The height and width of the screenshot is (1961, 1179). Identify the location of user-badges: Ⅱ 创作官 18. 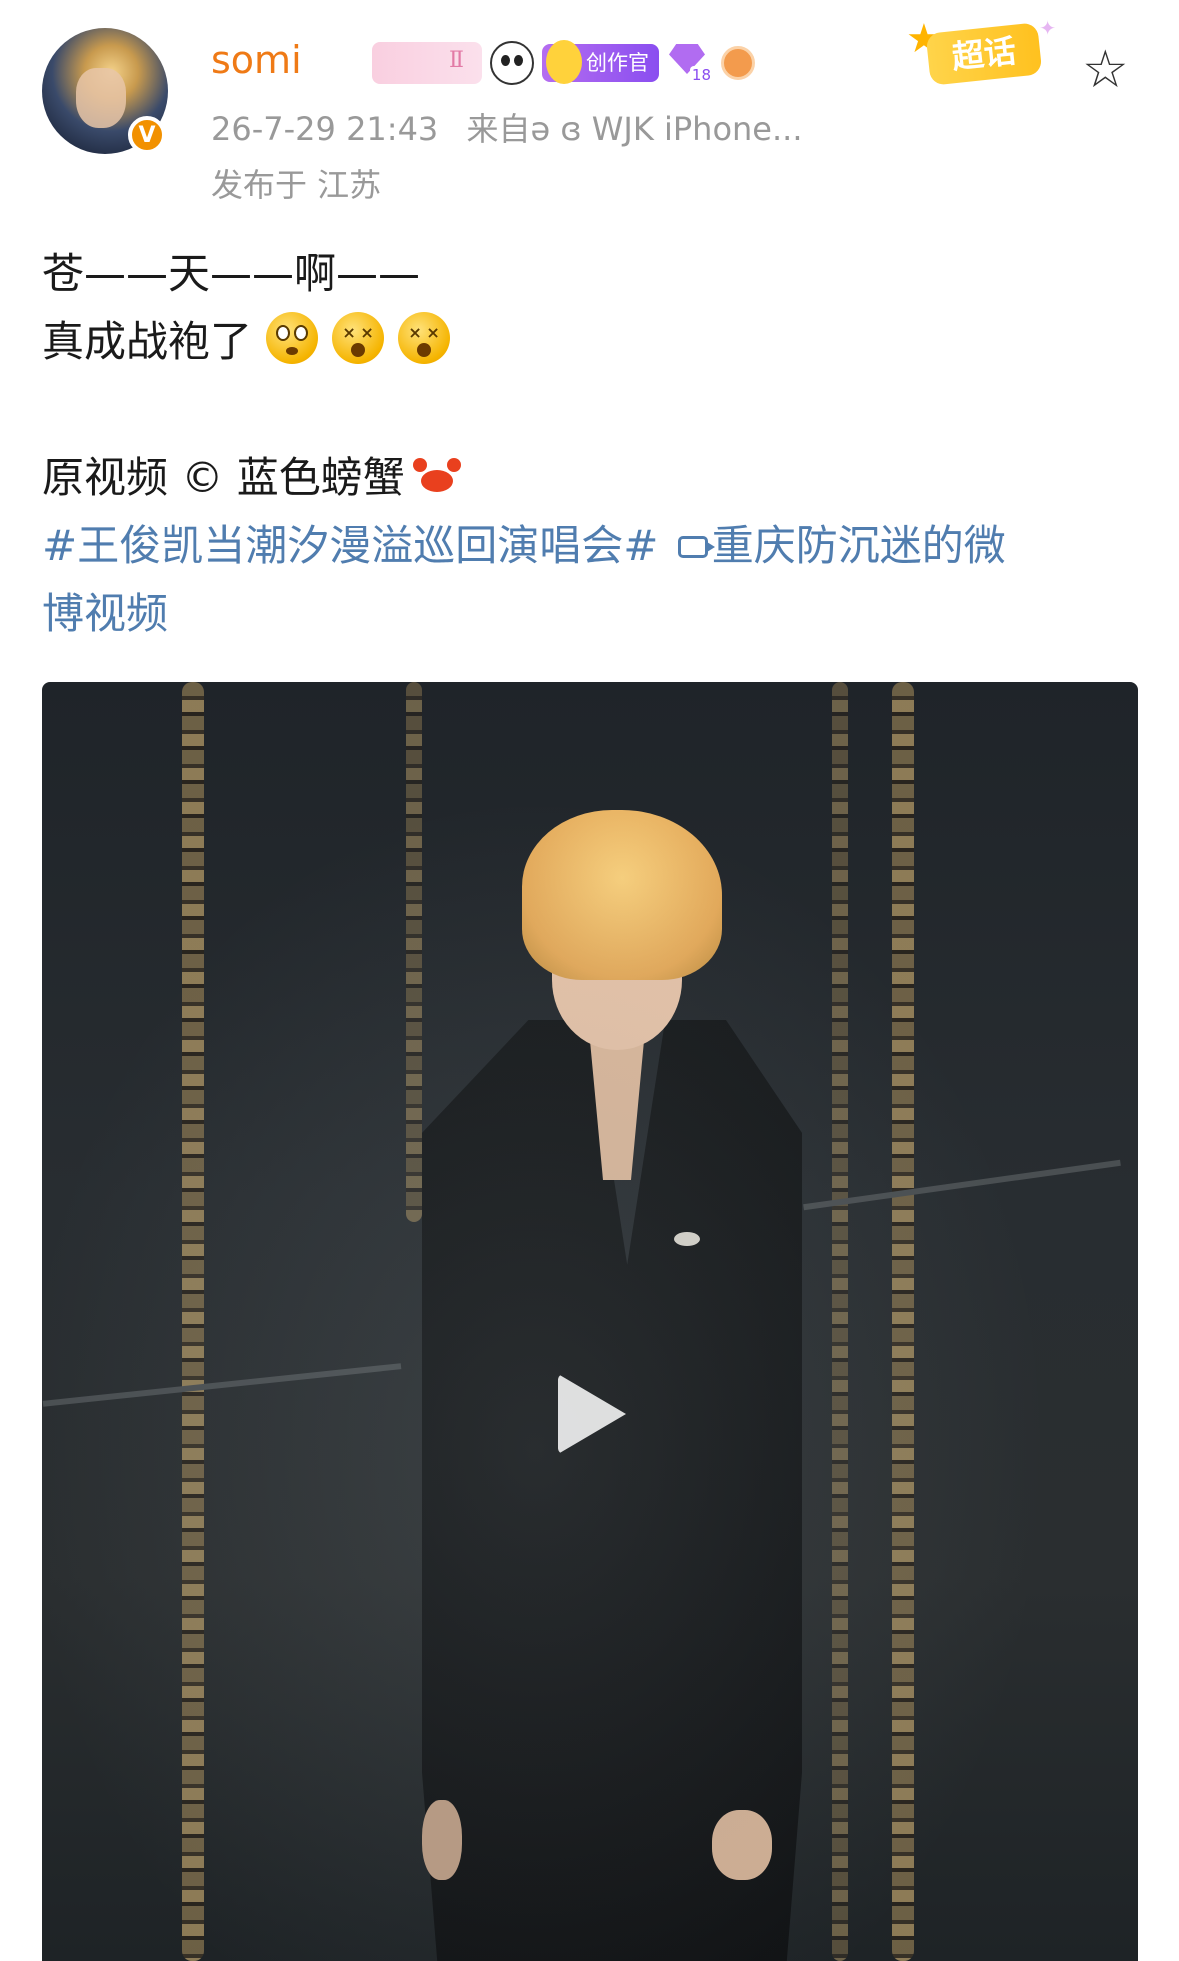
(563, 63).